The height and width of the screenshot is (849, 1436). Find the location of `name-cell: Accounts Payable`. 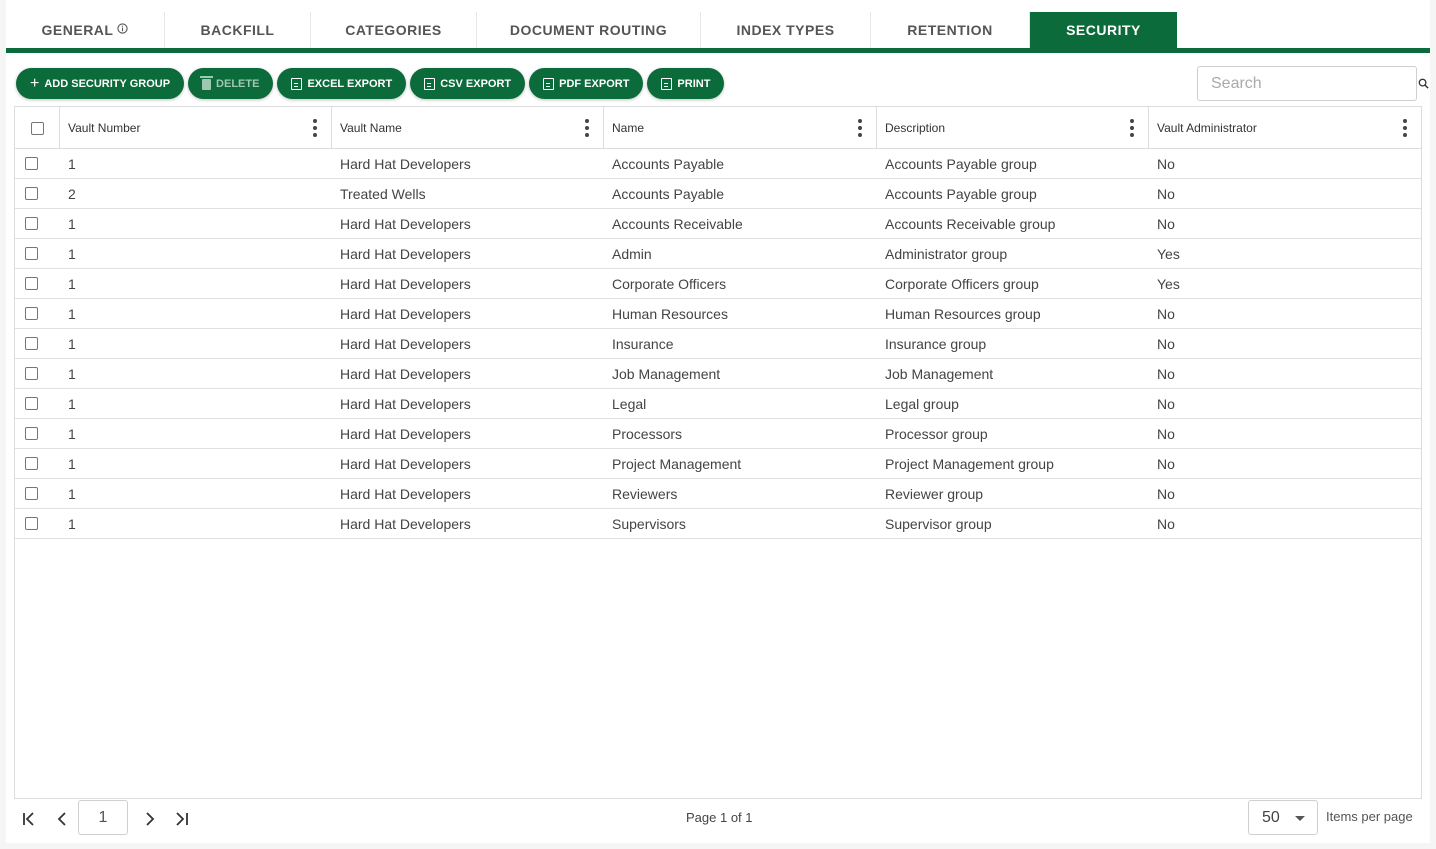

name-cell: Accounts Payable is located at coordinates (668, 163).